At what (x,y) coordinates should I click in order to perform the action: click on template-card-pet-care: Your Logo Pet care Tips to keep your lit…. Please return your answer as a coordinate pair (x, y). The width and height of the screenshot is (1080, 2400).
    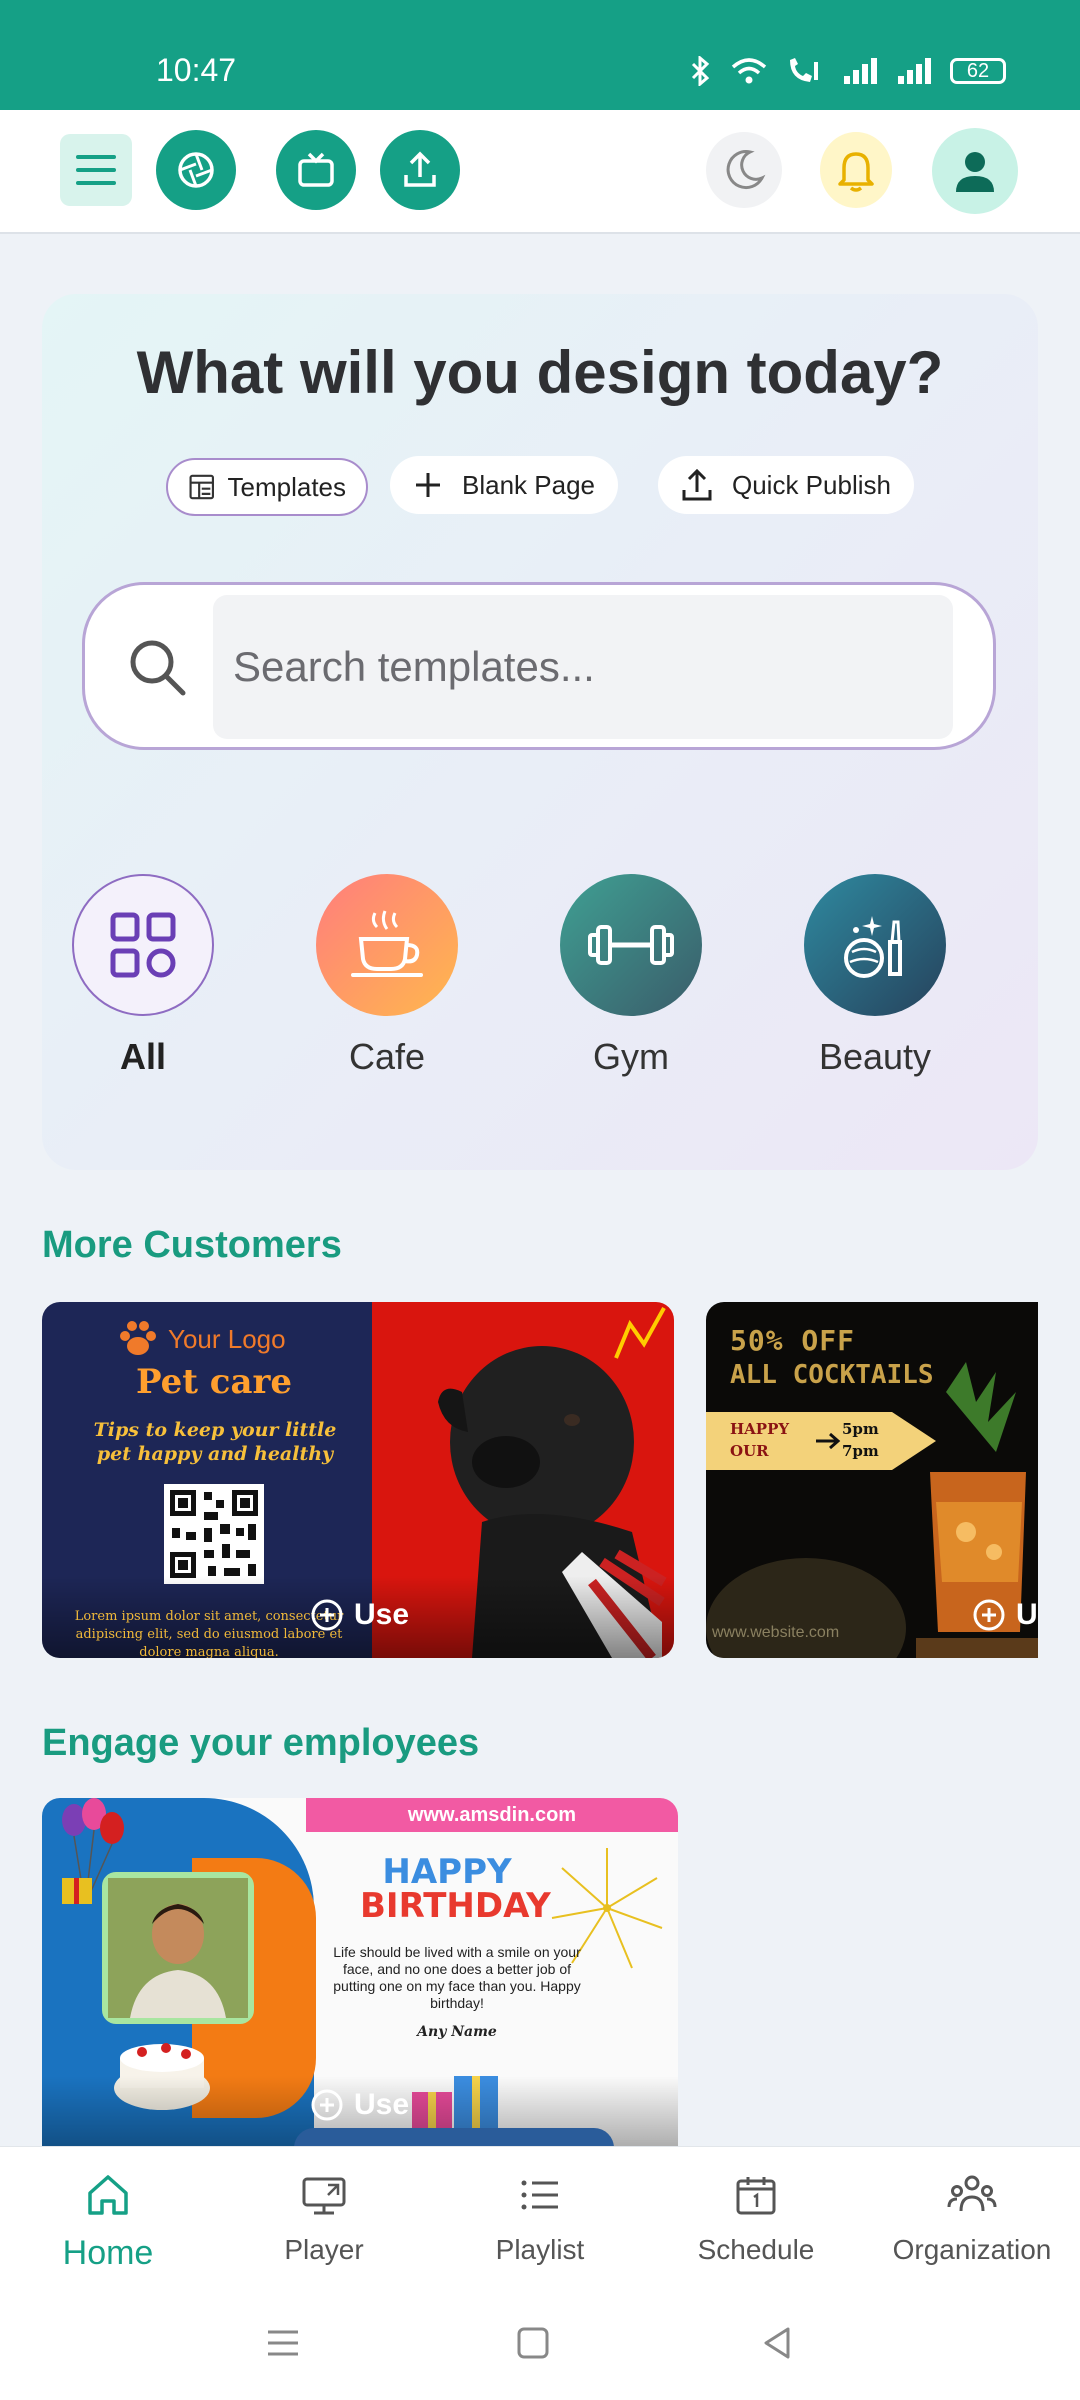
    Looking at the image, I should click on (358, 1480).